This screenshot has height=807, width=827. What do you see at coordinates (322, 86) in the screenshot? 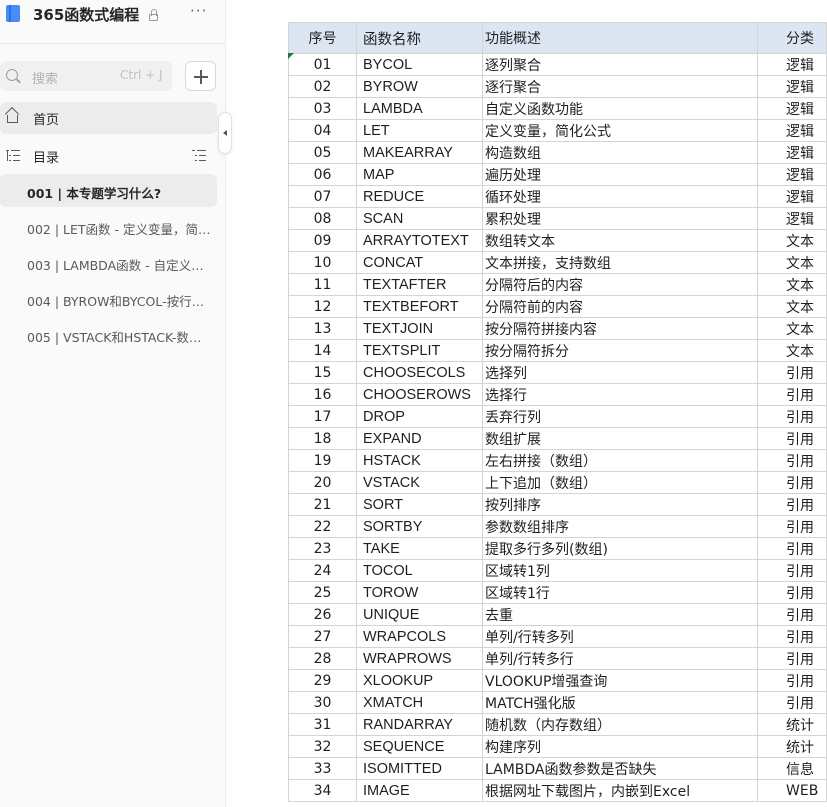
I see `cell-number: 02` at bounding box center [322, 86].